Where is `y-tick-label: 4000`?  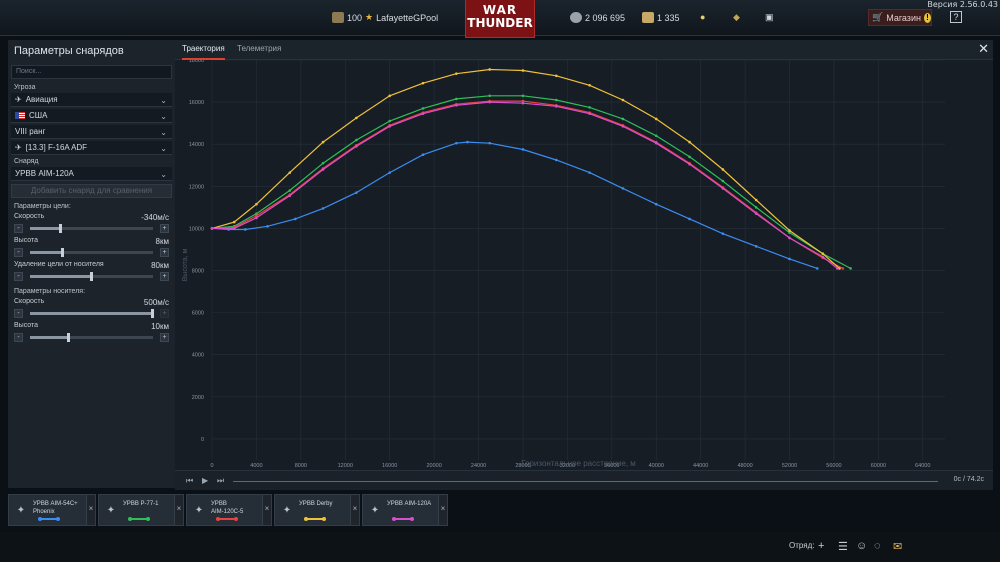 y-tick-label: 4000 is located at coordinates (198, 356).